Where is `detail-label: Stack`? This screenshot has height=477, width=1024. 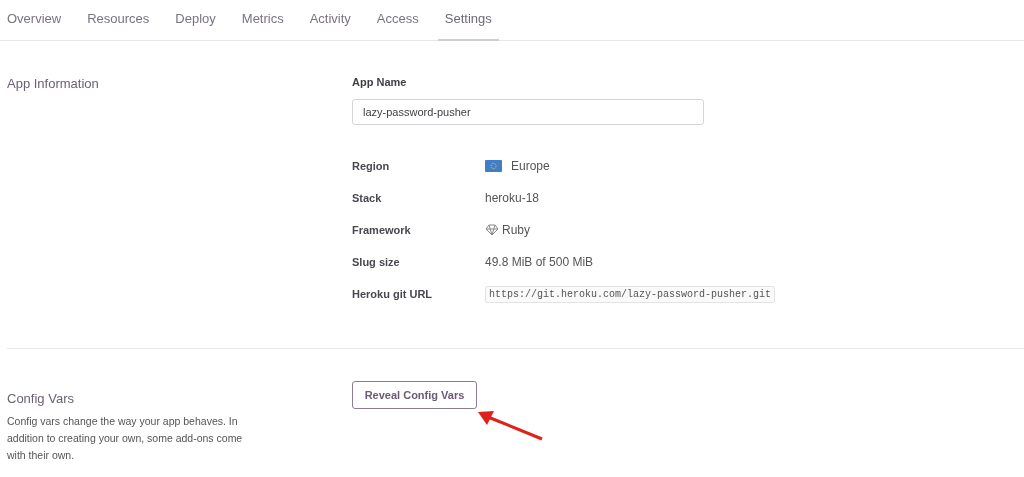
detail-label: Stack is located at coordinates (367, 198).